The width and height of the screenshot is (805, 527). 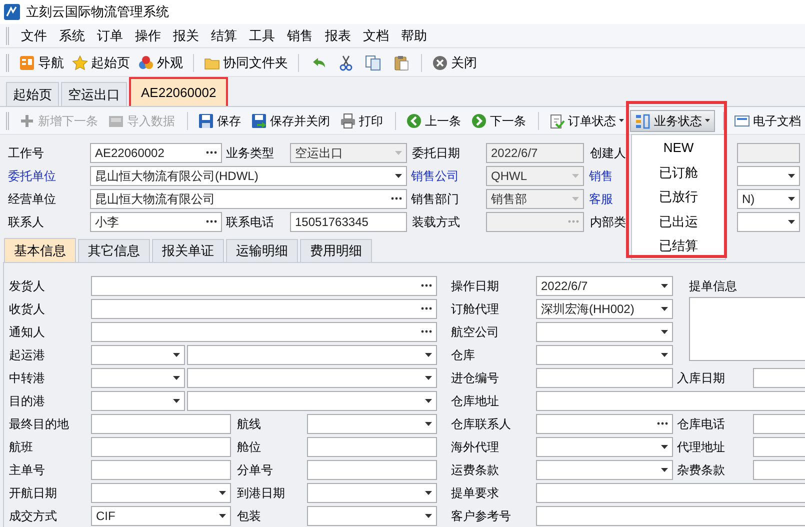 I want to click on toolbar-button: 保存, so click(x=219, y=121).